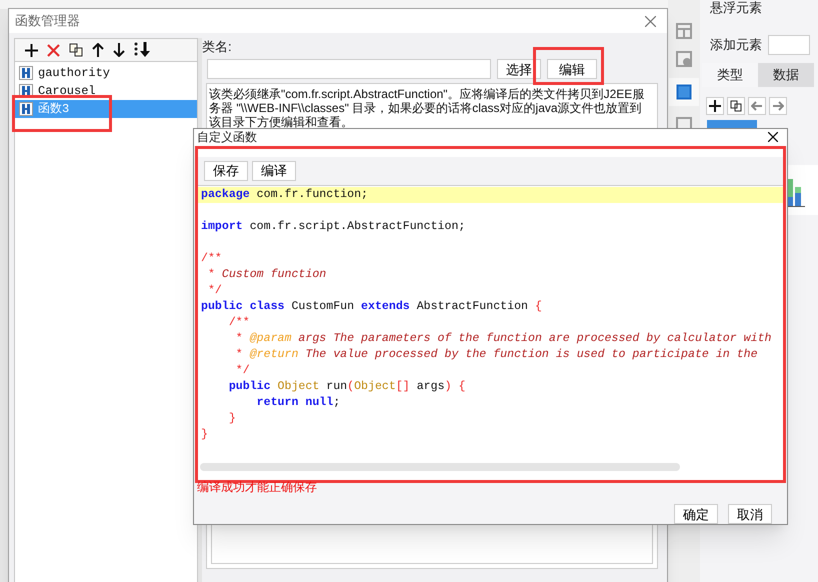 This screenshot has height=582, width=818. What do you see at coordinates (119, 50) in the screenshot?
I see `down-arrow-icon` at bounding box center [119, 50].